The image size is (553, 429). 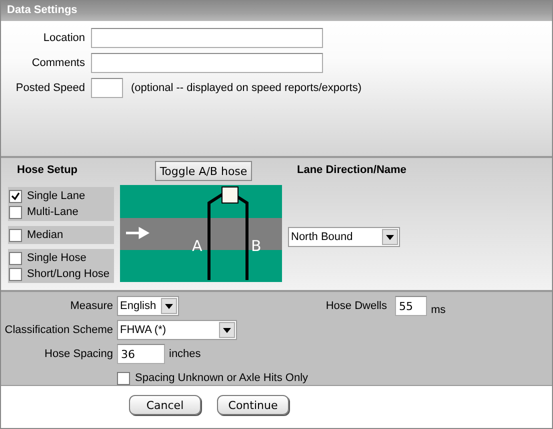 What do you see at coordinates (57, 63) in the screenshot?
I see `field-label: Comments` at bounding box center [57, 63].